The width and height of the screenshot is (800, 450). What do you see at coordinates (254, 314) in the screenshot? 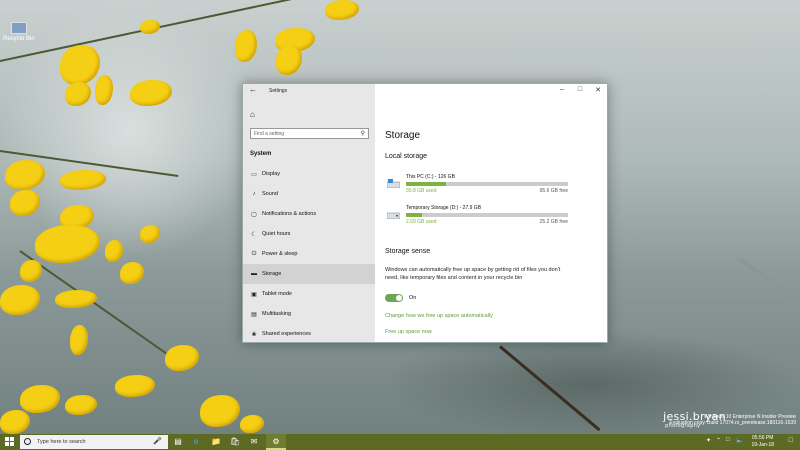
I see `sidebar-item-icon: ▤` at bounding box center [254, 314].